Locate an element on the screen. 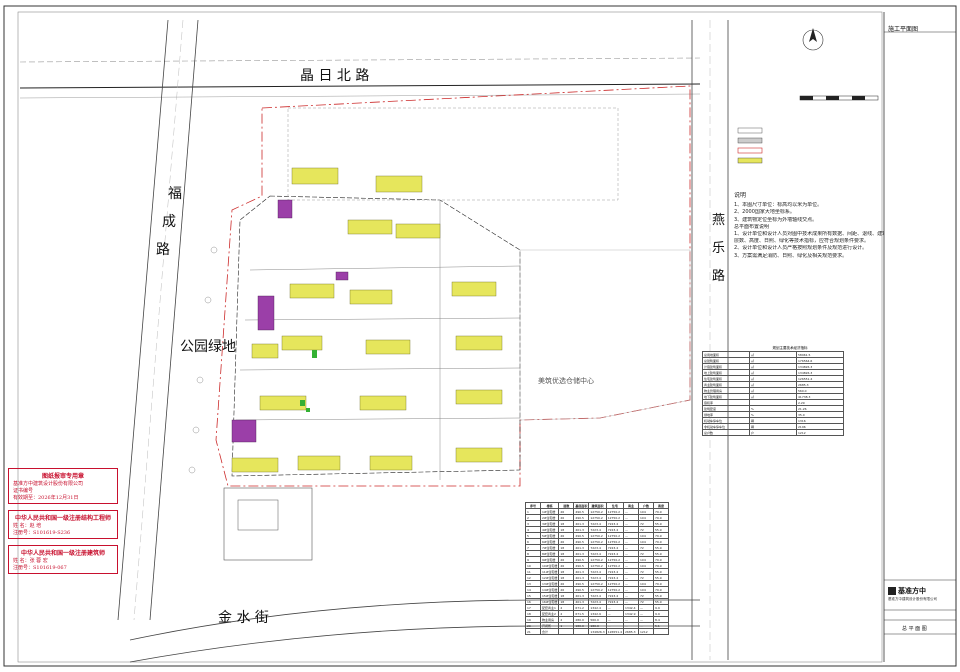 The width and height of the screenshot is (960, 672). stamp-line: 有效期至：2026年12月31日 is located at coordinates (46, 498).